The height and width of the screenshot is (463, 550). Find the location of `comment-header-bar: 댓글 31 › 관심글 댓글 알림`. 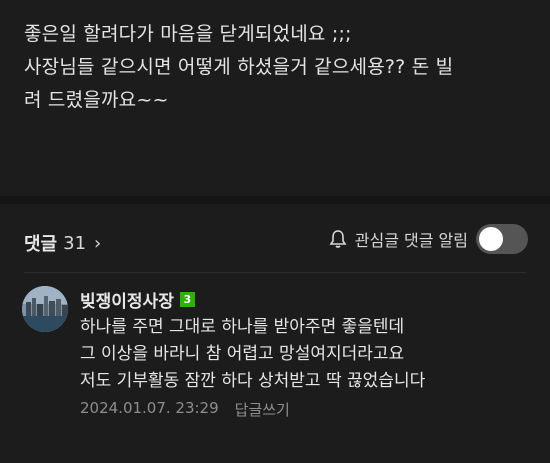

comment-header-bar: 댓글 31 › 관심글 댓글 알림 is located at coordinates (275, 238).